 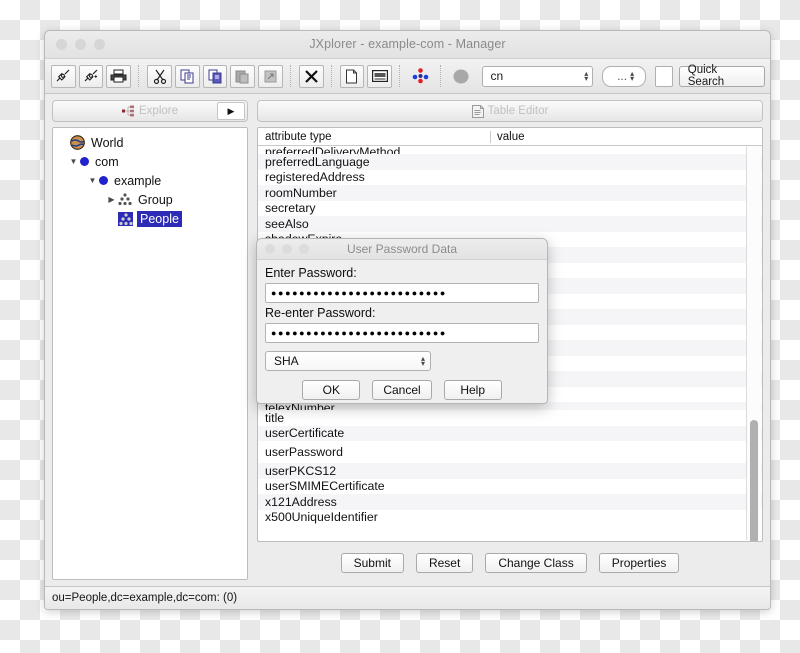 I want to click on scrollbar-thumb, so click(x=754, y=480).